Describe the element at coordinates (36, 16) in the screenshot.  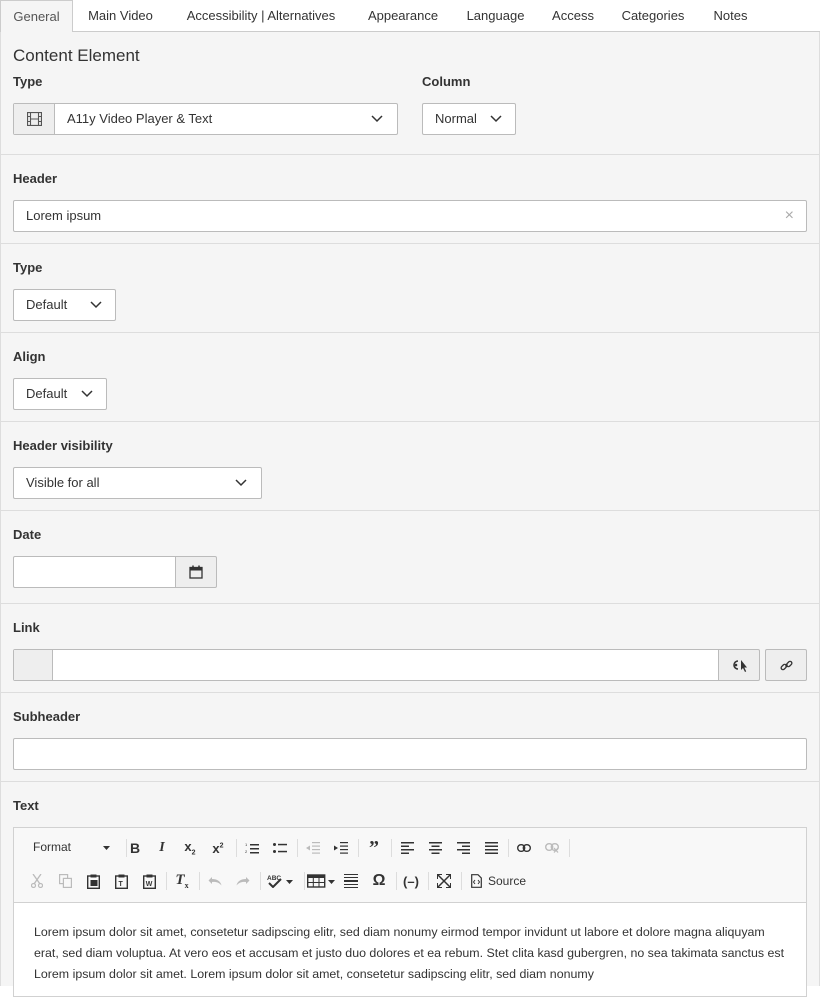
I see `tab-general: General` at that location.